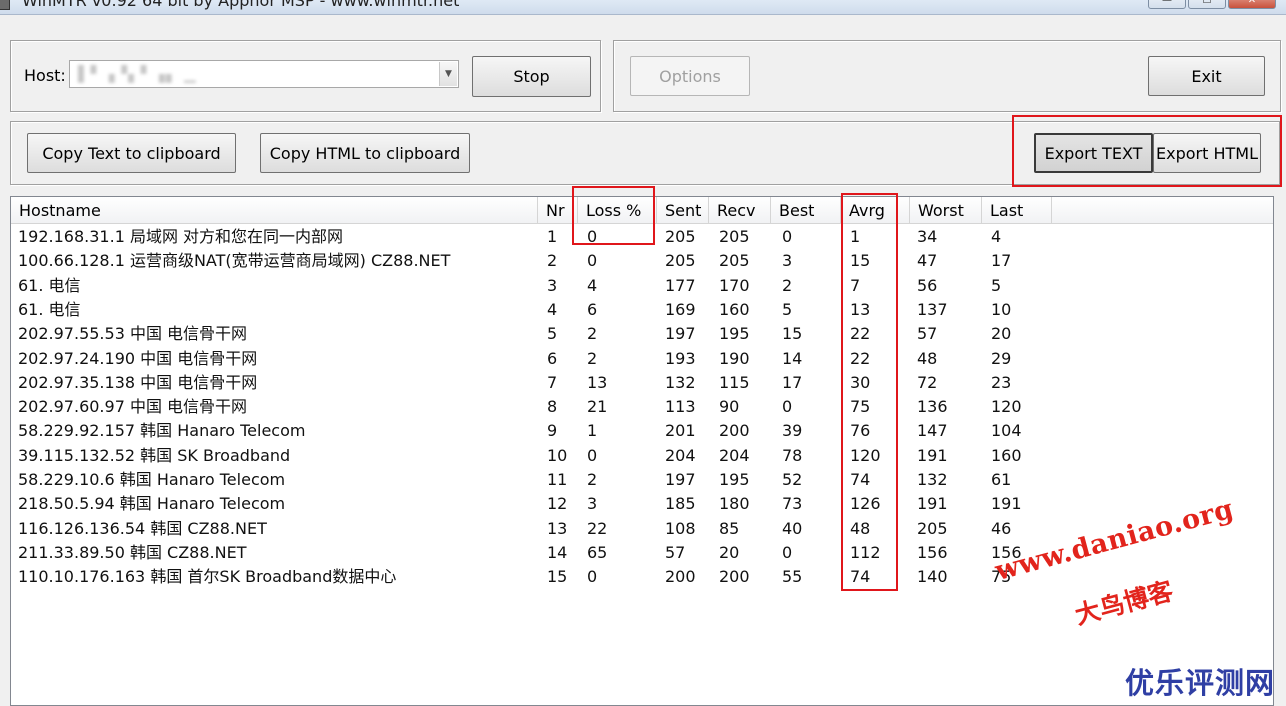  Describe the element at coordinates (274, 210) in the screenshot. I see `column-header-hostname: Hostname` at that location.